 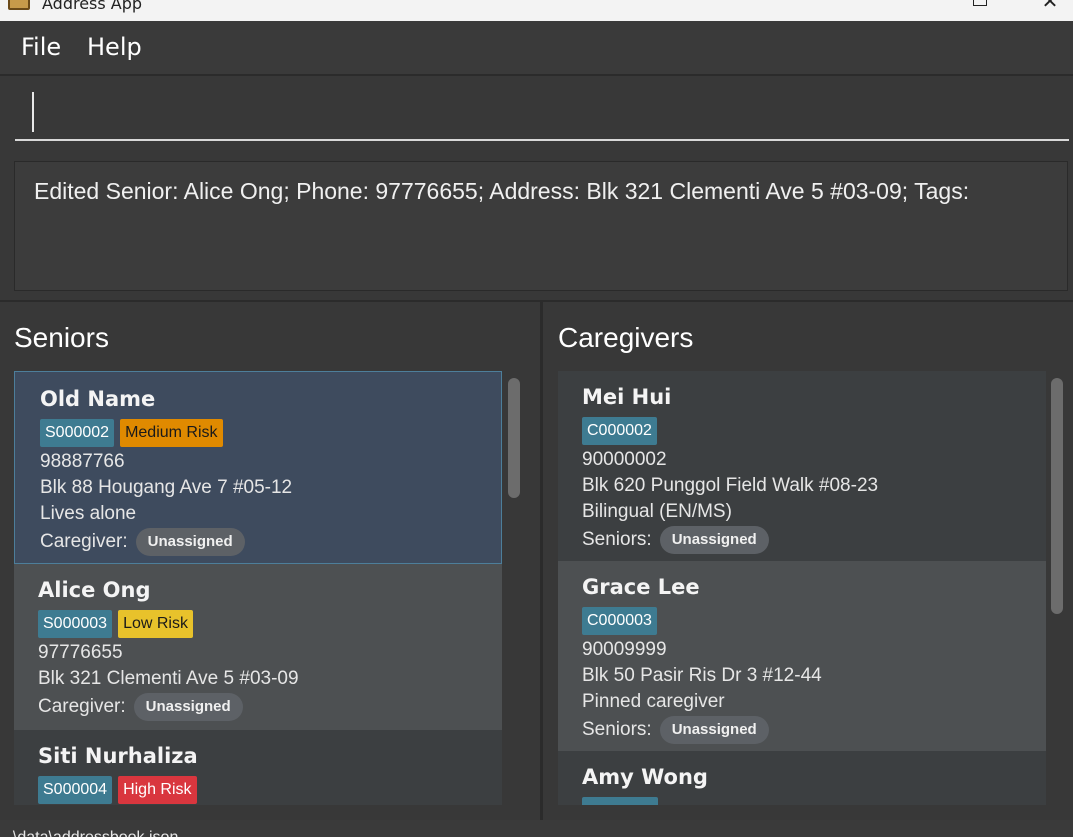 What do you see at coordinates (92, 6) in the screenshot?
I see `window-title: Address App` at bounding box center [92, 6].